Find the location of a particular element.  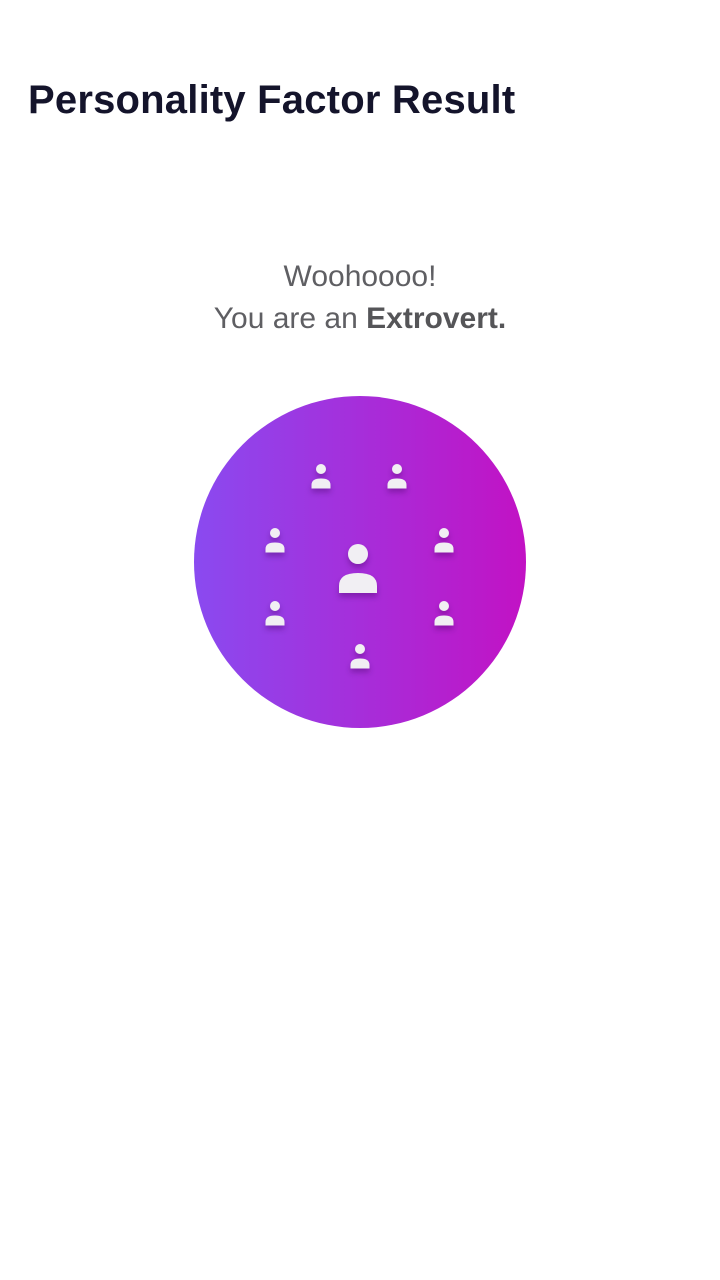

extrovert-illustration is located at coordinates (360, 562).